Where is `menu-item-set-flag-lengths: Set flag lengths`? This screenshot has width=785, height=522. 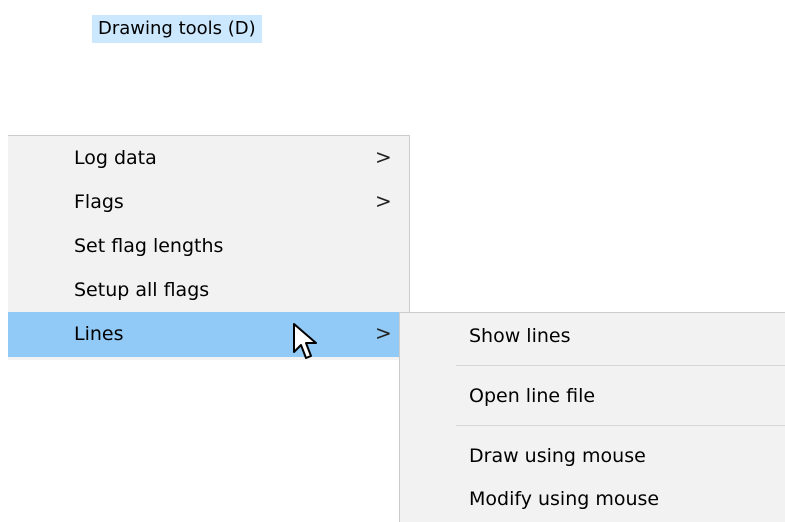 menu-item-set-flag-lengths: Set flag lengths is located at coordinates (208, 246).